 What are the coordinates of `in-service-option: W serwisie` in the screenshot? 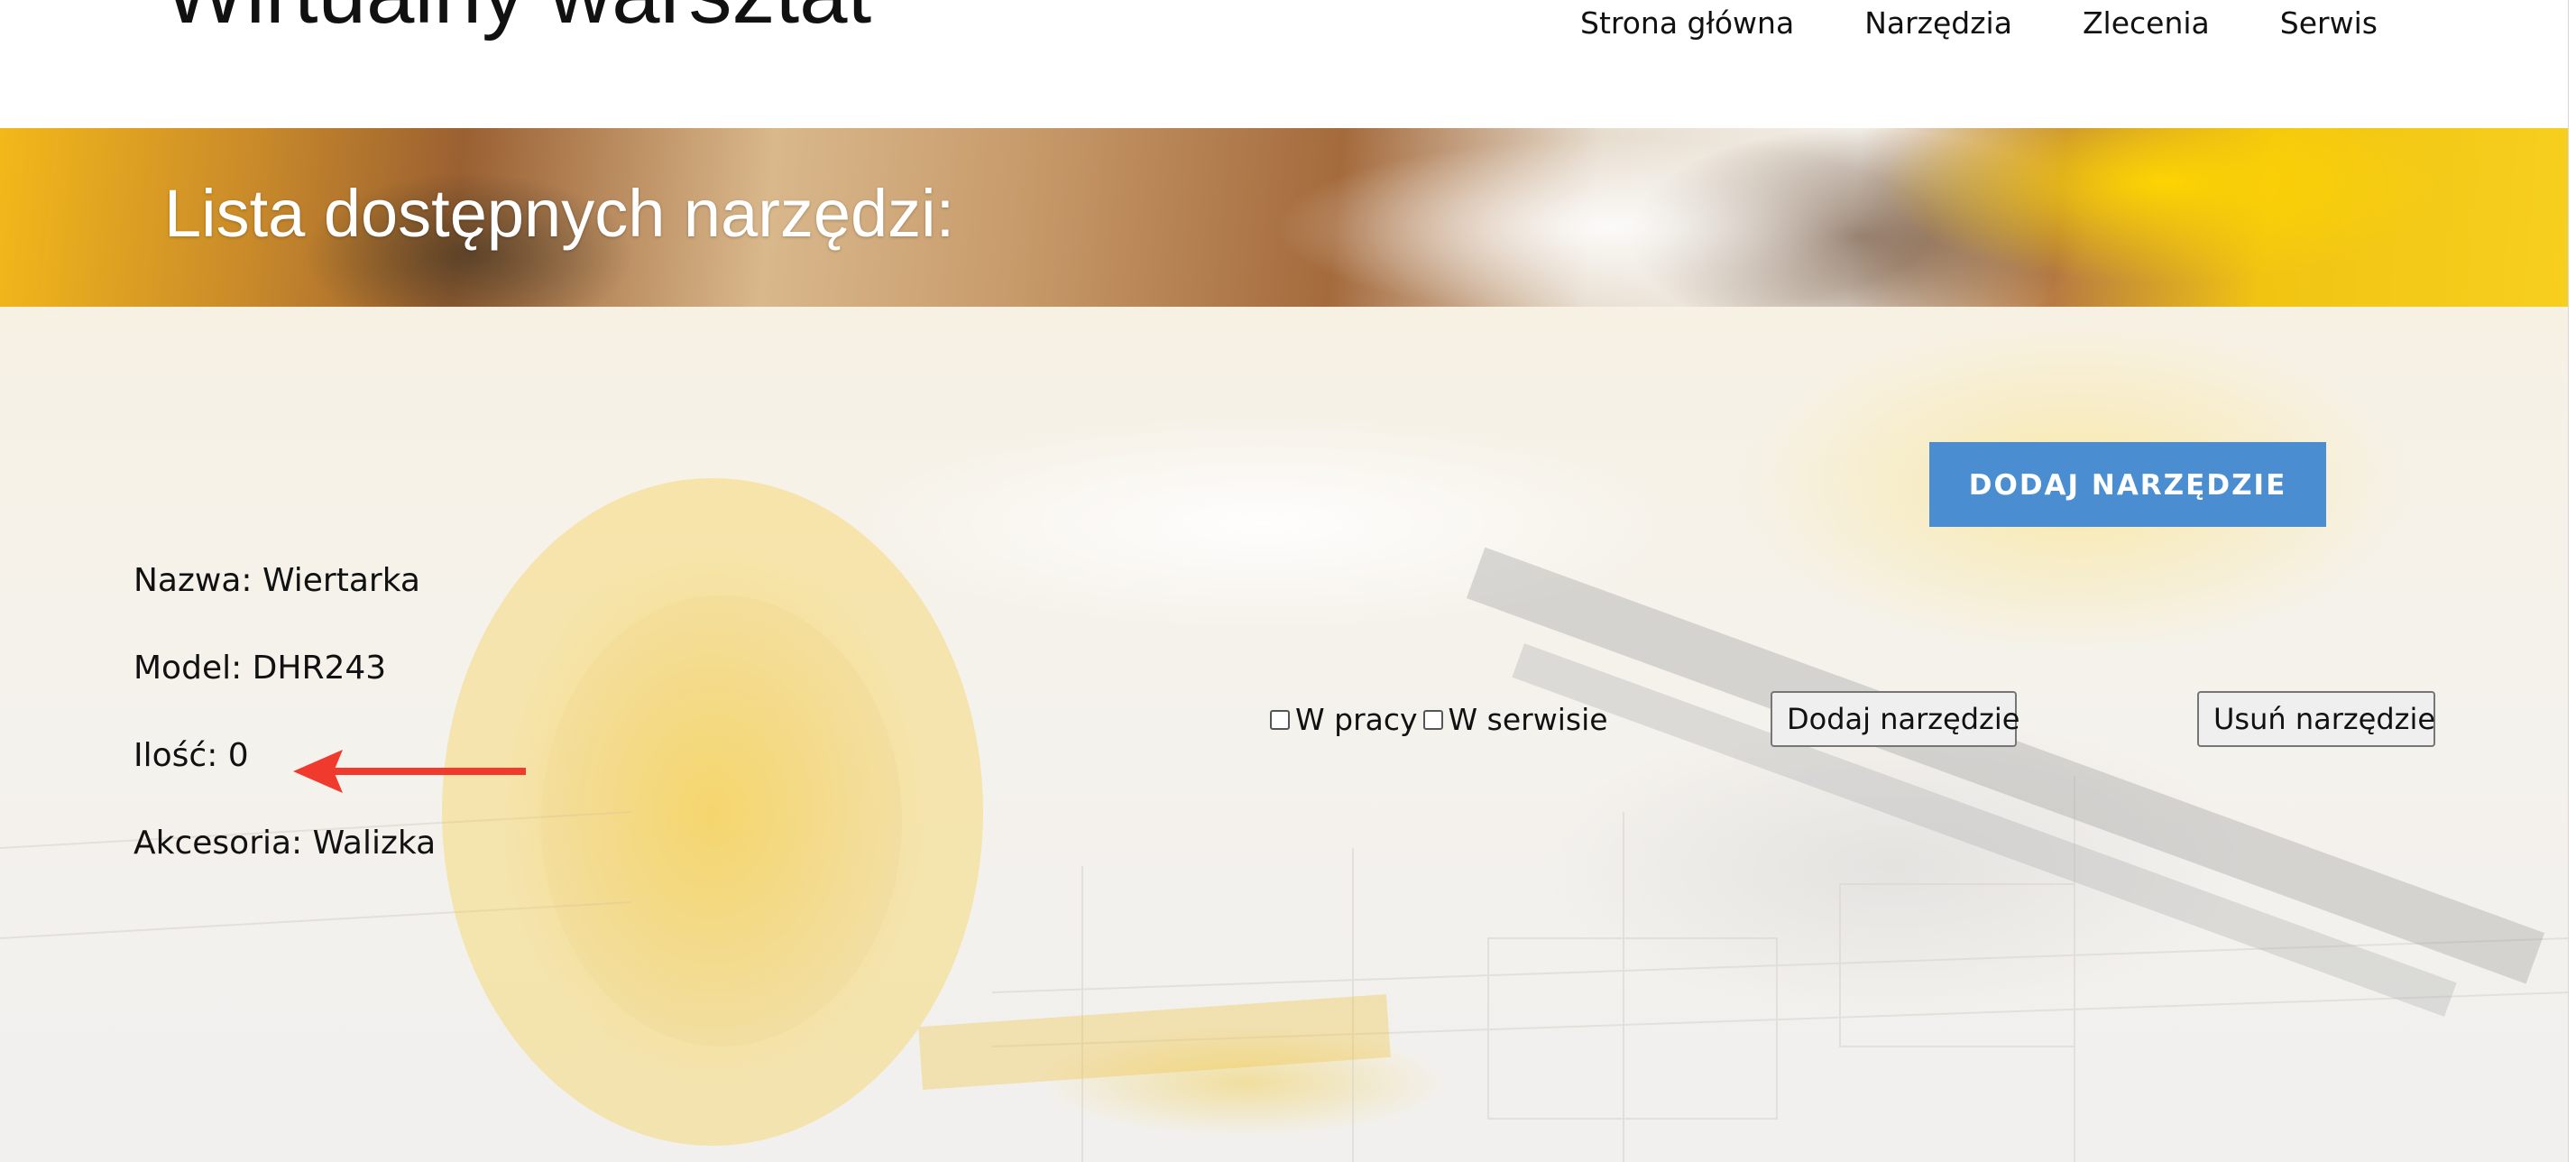 It's located at (1515, 719).